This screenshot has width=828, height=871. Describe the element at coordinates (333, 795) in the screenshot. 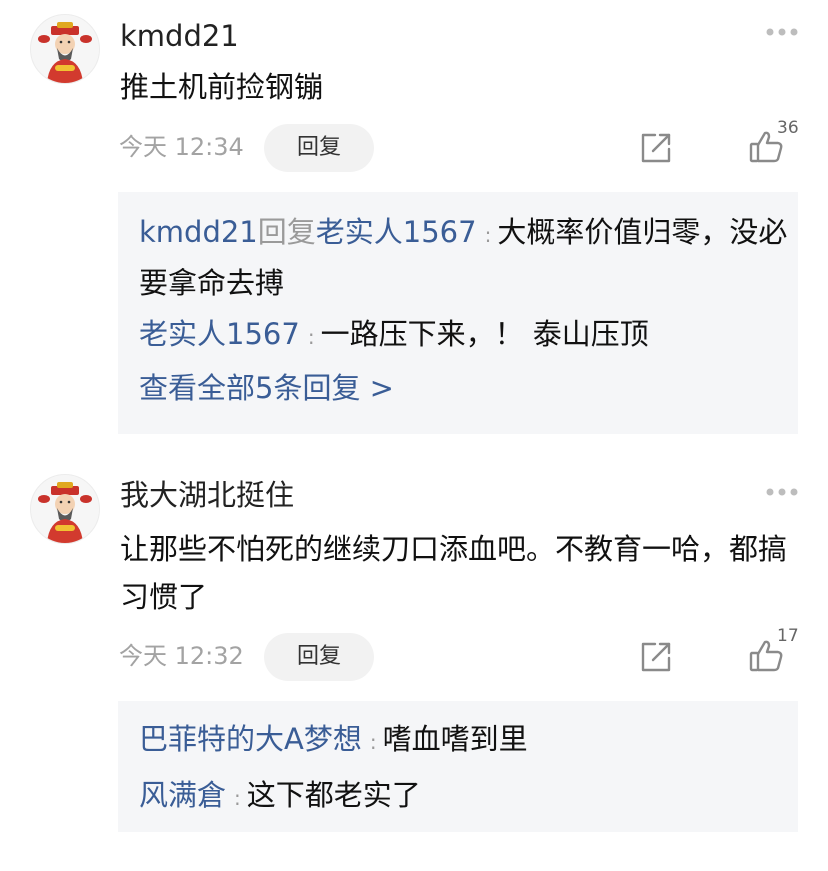

I see `reply-text: 这下都老实了` at that location.